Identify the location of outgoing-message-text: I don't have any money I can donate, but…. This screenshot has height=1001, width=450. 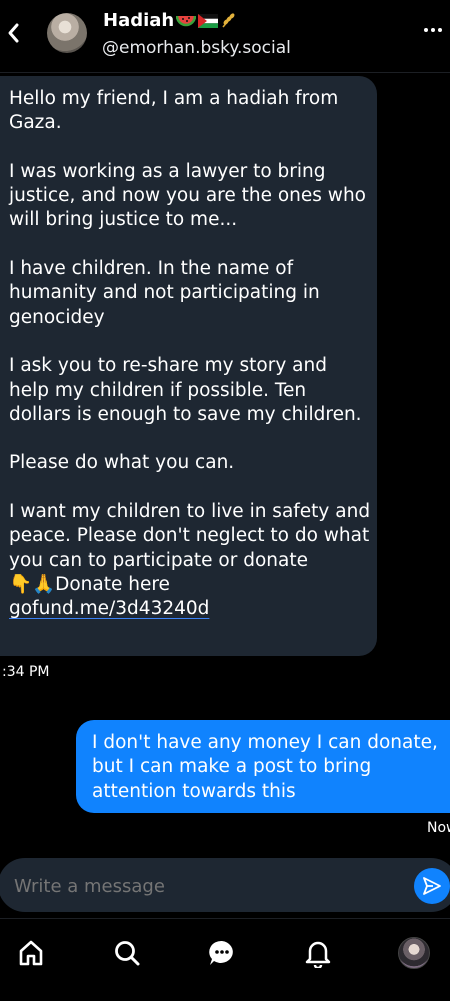
(265, 767).